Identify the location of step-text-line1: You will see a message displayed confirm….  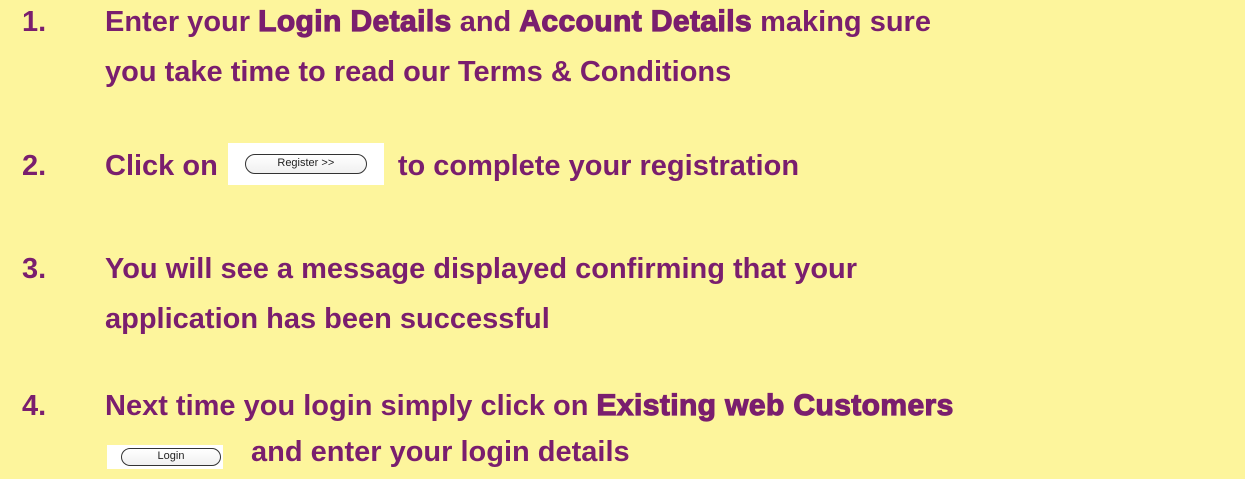
(481, 269).